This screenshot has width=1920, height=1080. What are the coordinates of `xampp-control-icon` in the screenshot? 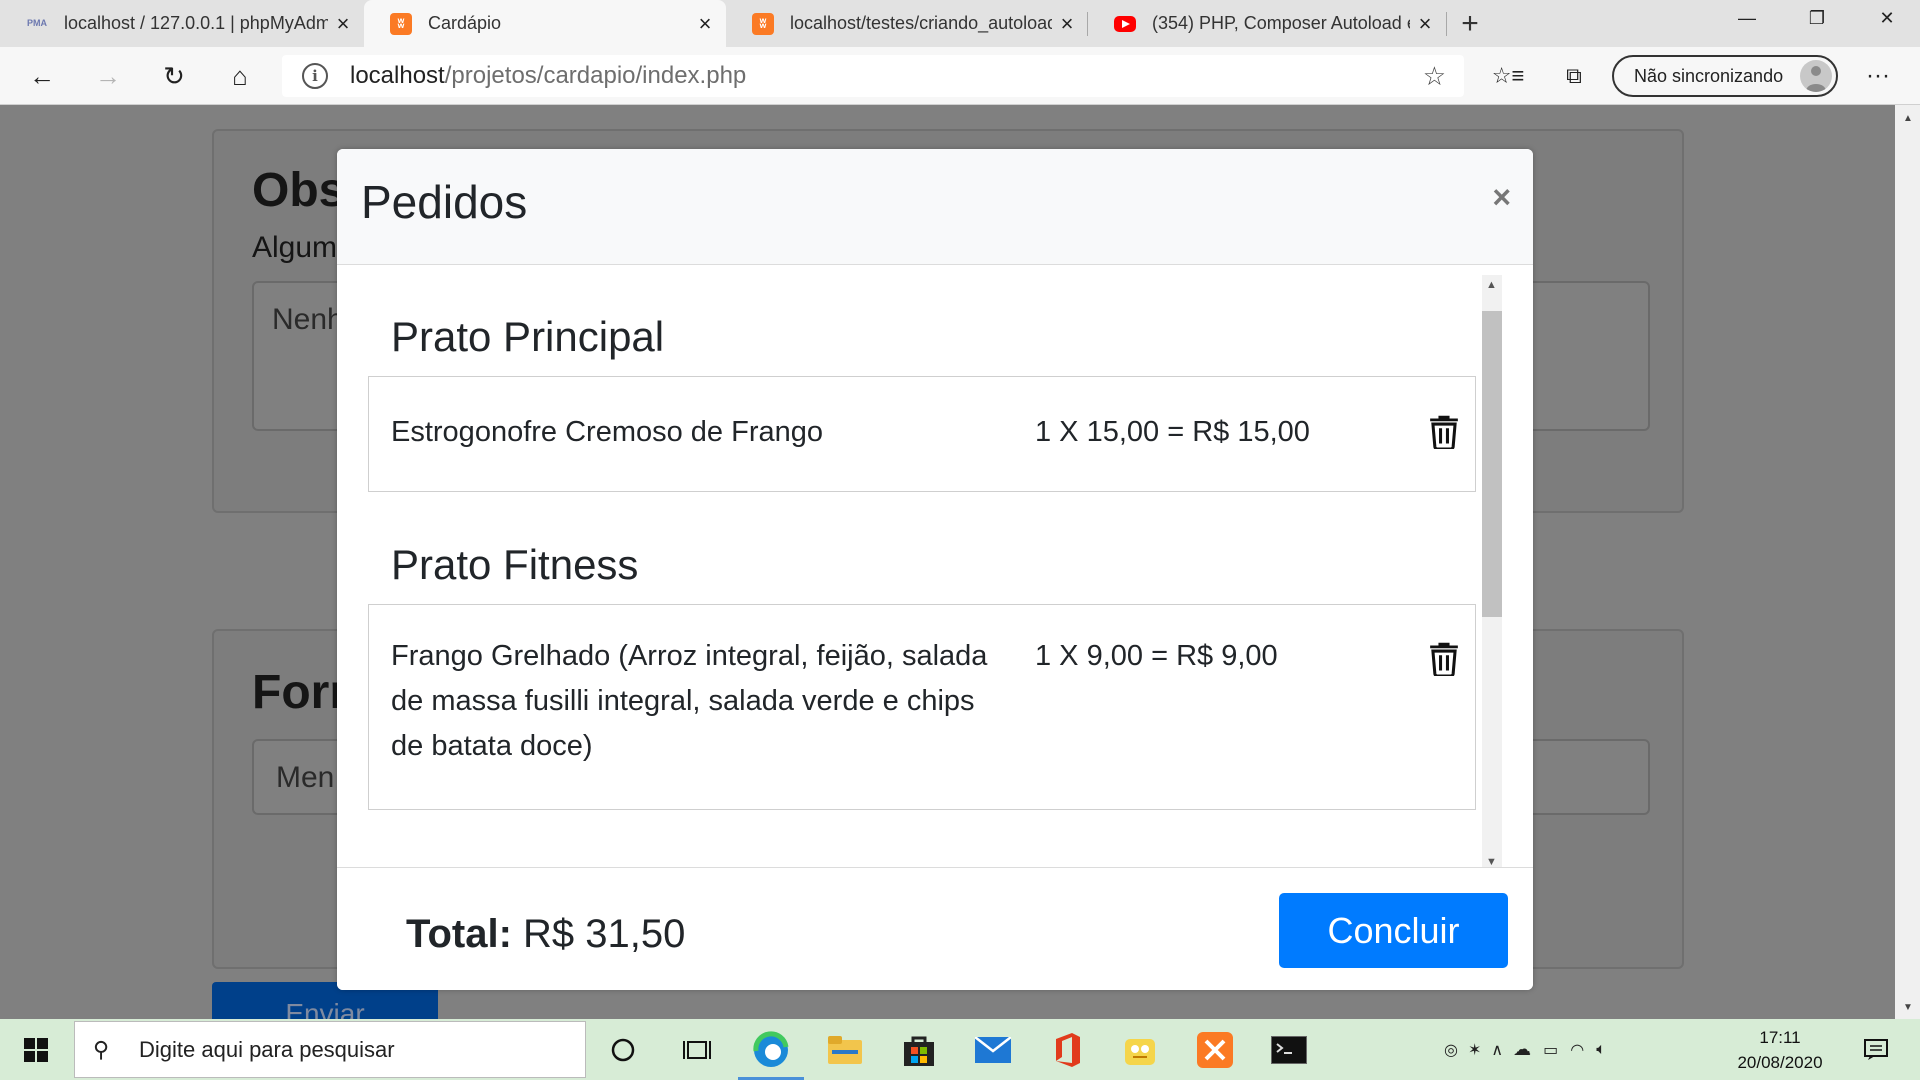 It's located at (1141, 1049).